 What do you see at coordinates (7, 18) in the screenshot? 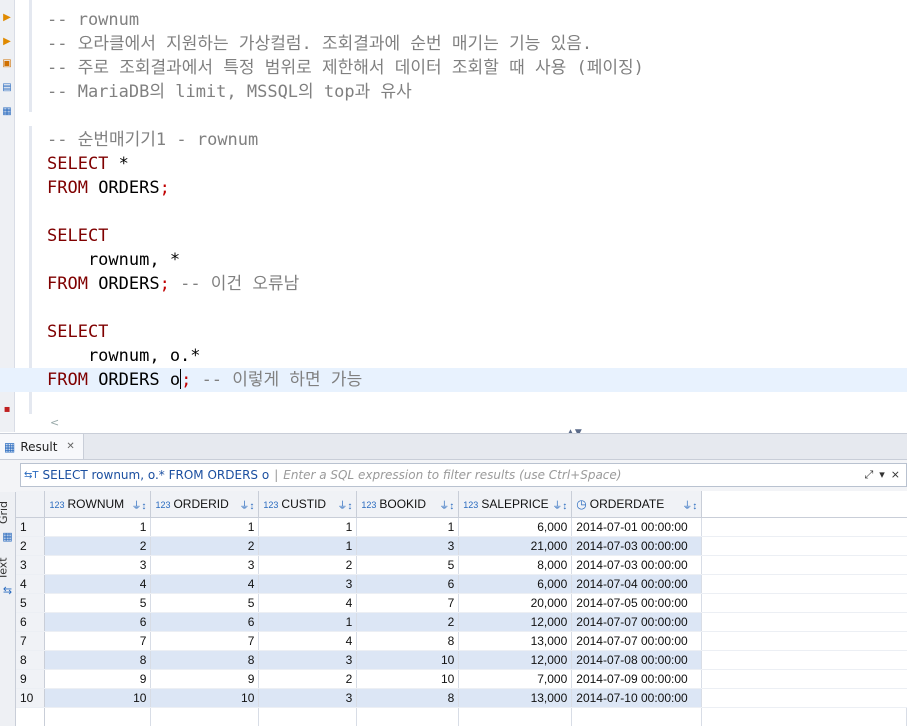
I see `execute-statement-icon: ▶` at bounding box center [7, 18].